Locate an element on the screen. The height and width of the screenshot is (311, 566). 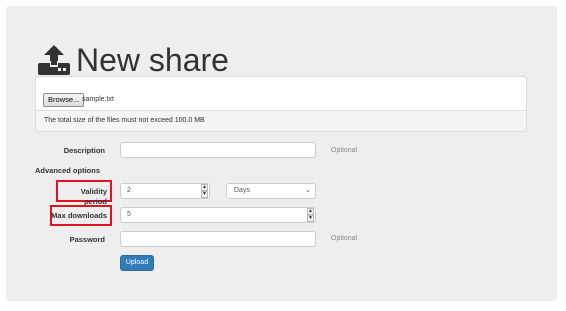
description-input is located at coordinates (218, 150).